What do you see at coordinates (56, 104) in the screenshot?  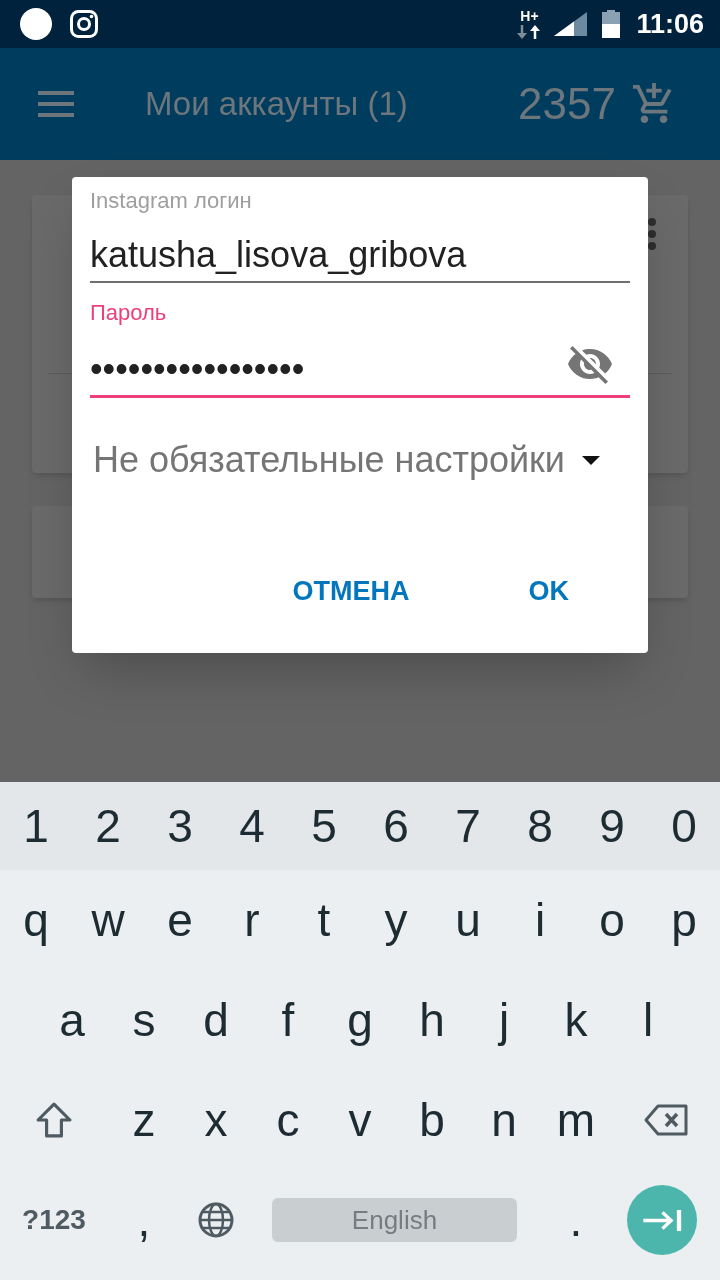 I see `menu-icon` at bounding box center [56, 104].